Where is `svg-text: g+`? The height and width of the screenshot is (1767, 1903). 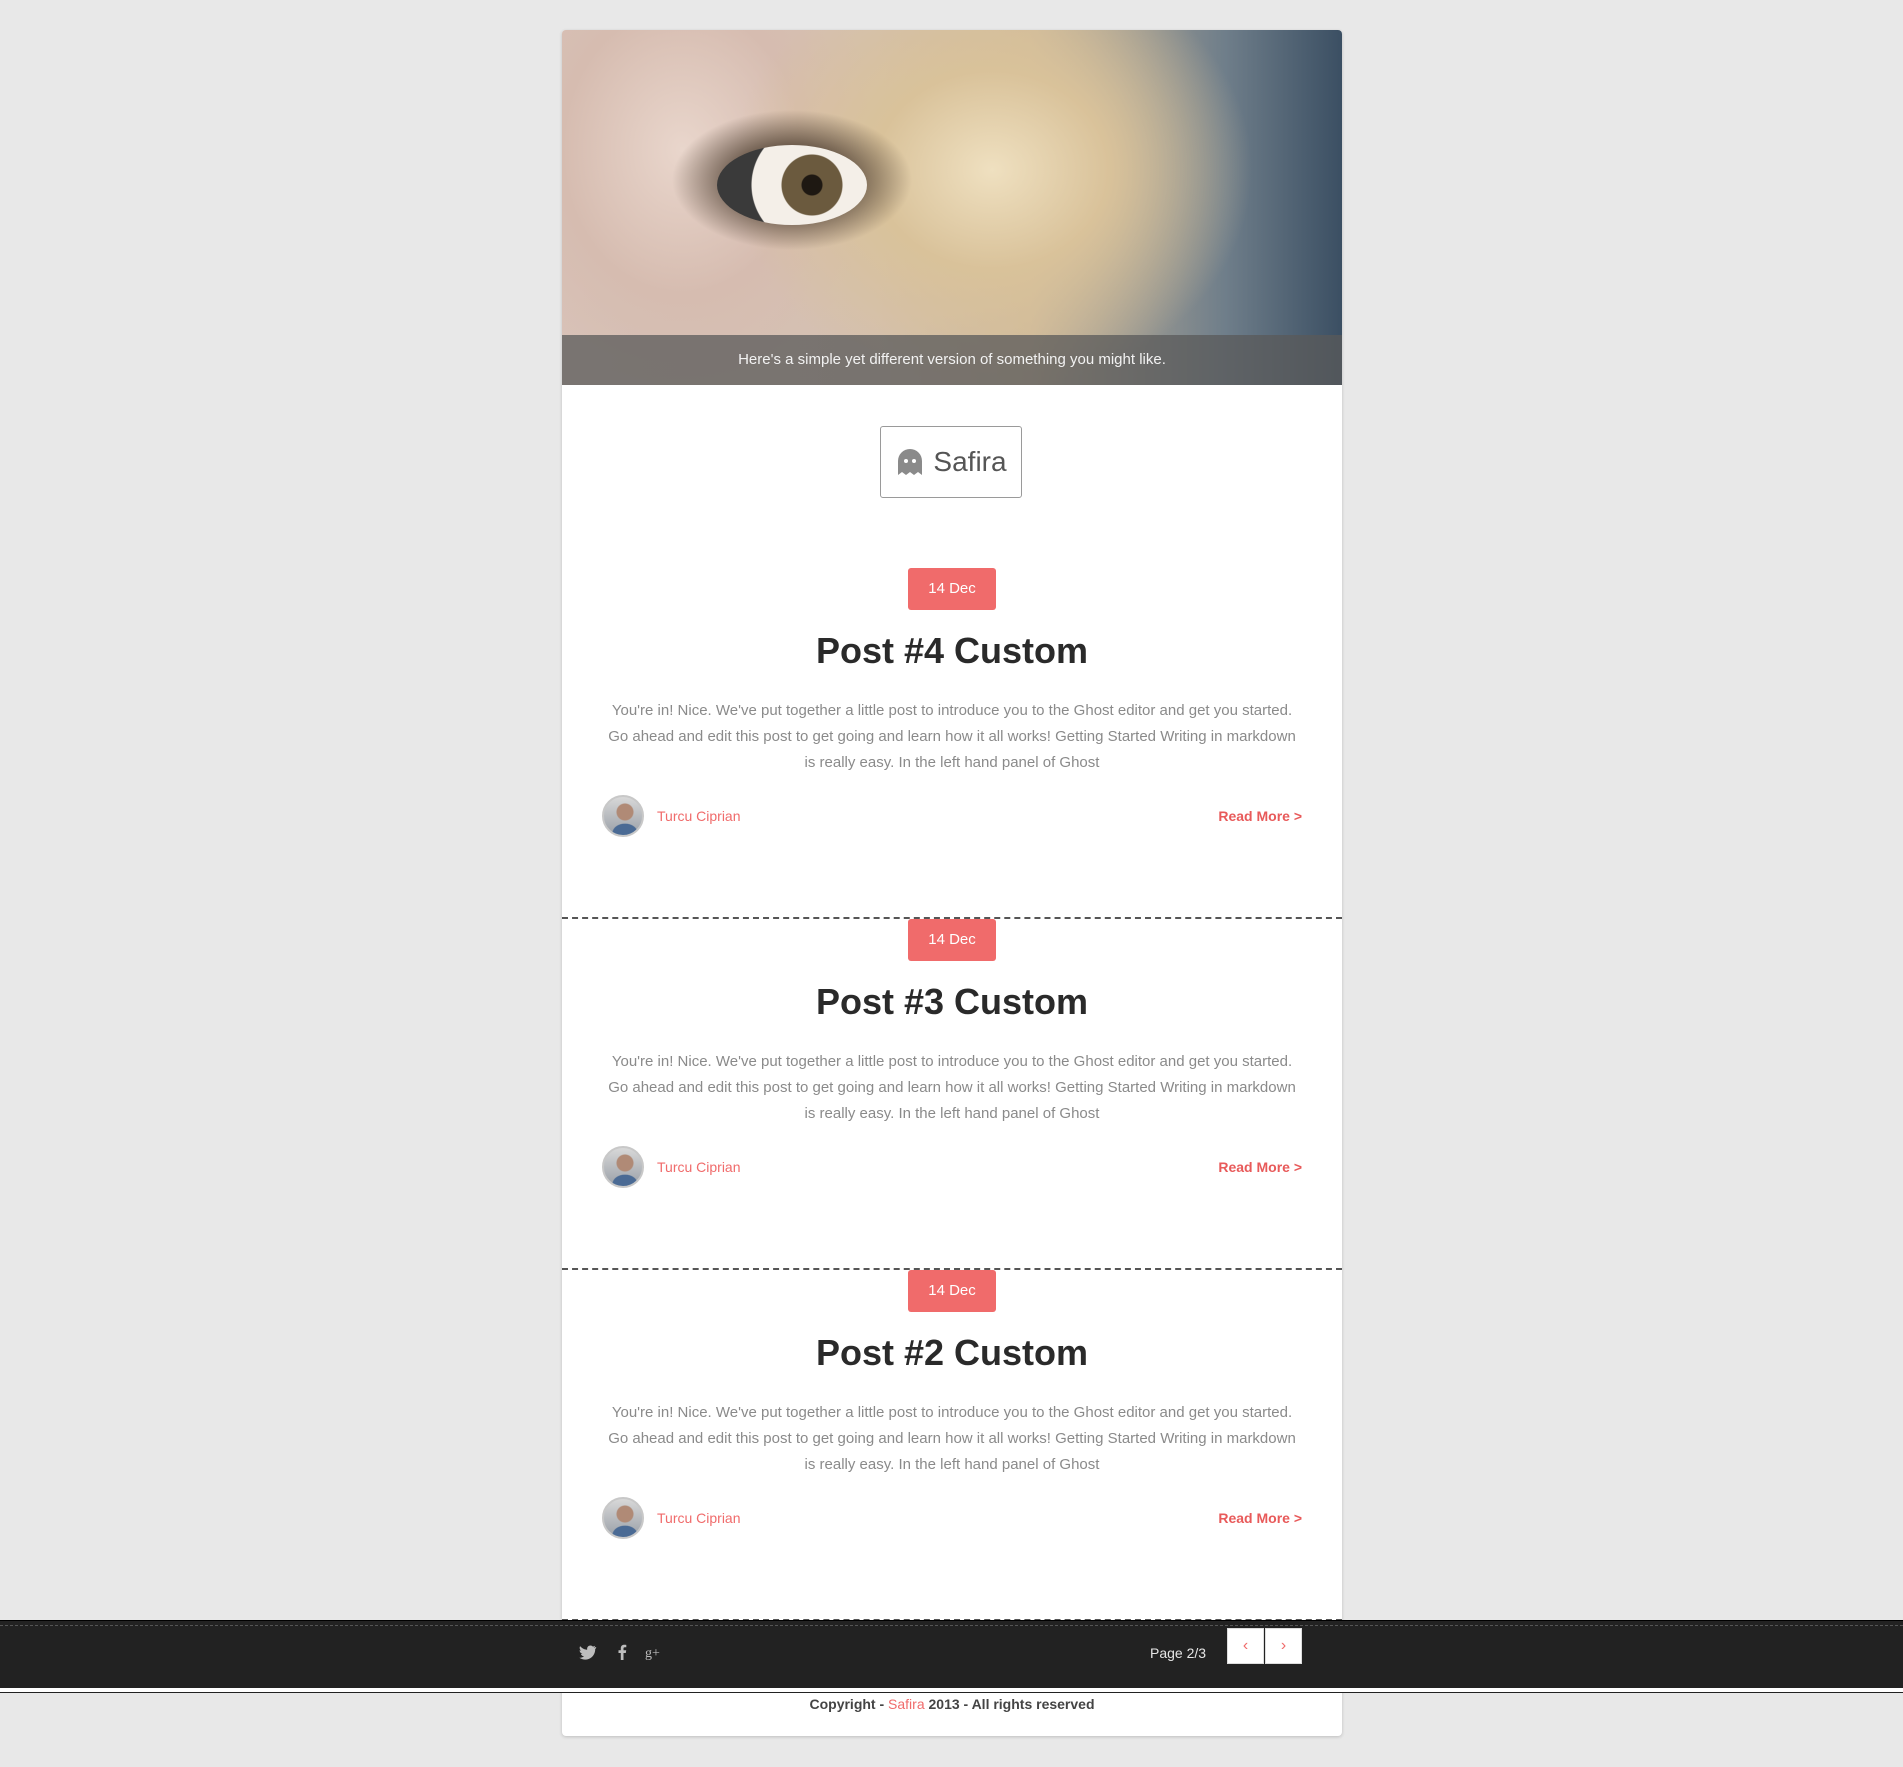
svg-text: g+ is located at coordinates (652, 1653).